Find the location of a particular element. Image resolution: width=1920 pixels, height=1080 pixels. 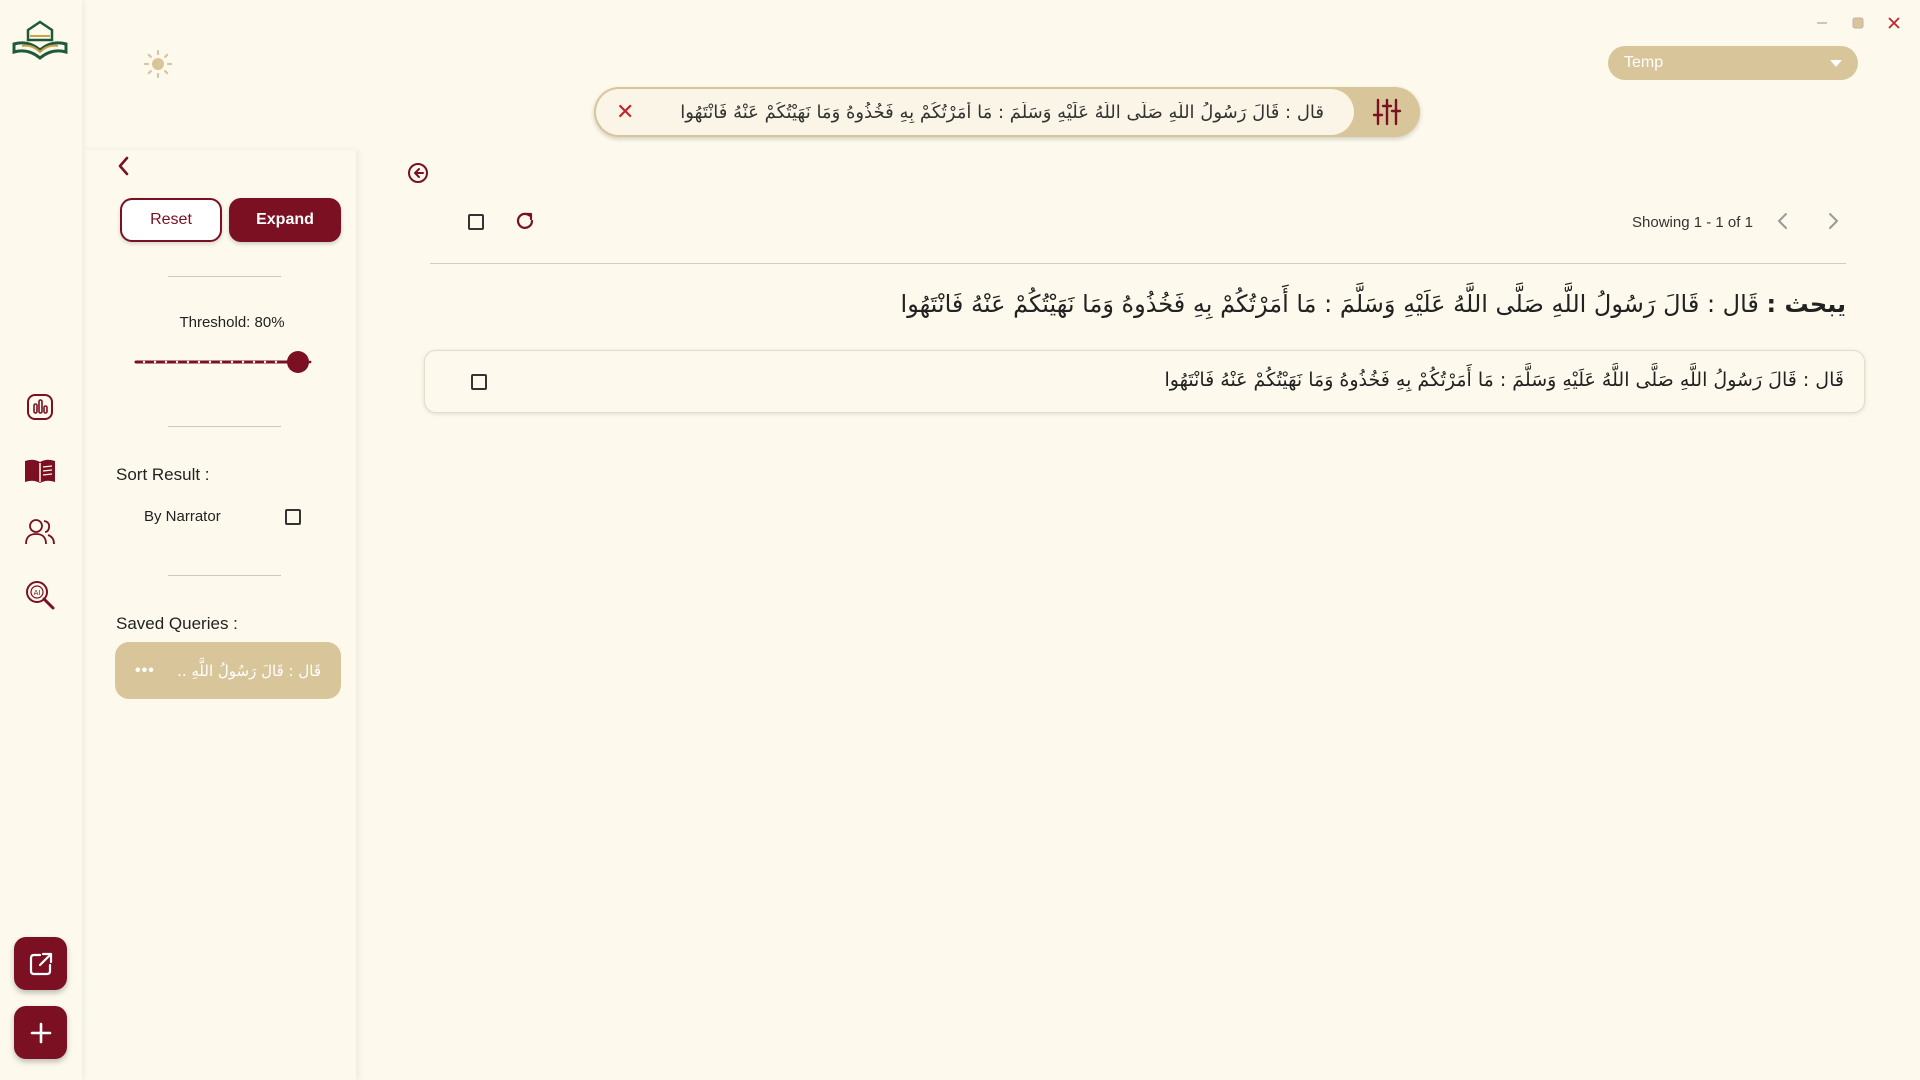

pagination-status: Showing 1 - 1 of 1 is located at coordinates (1692, 222).